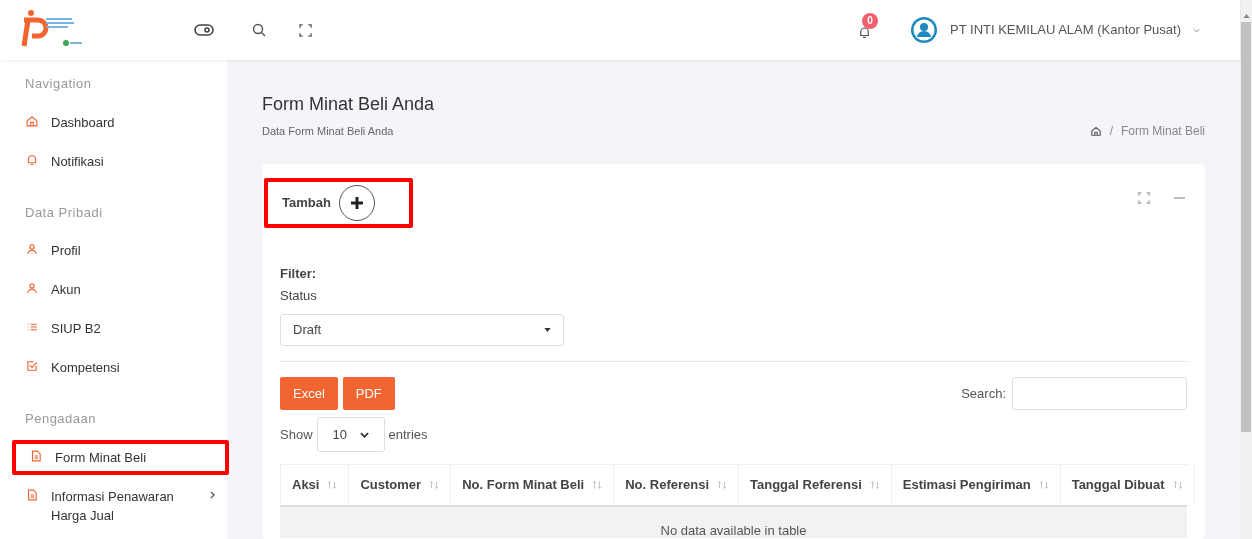  What do you see at coordinates (119, 161) in the screenshot?
I see `sidebar-item: Notifikasi` at bounding box center [119, 161].